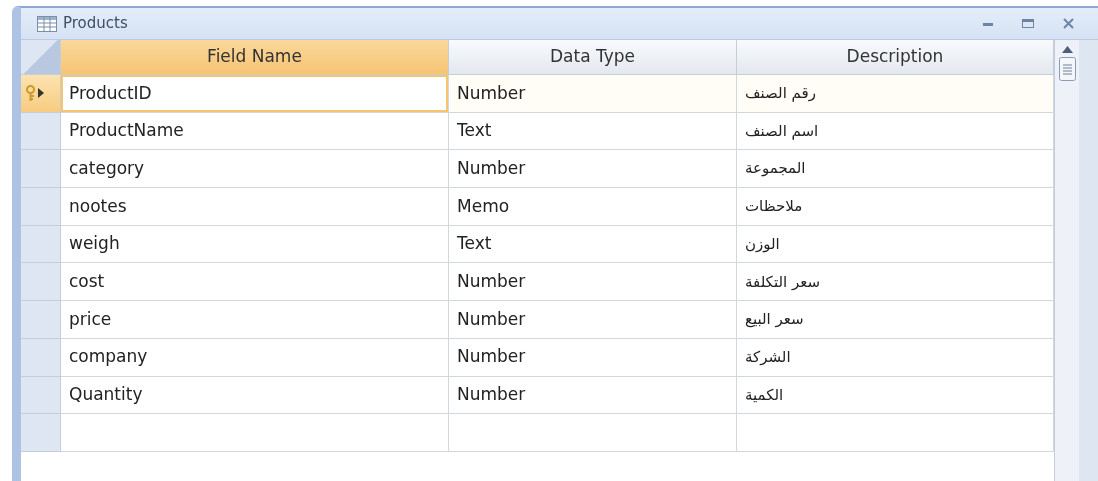  I want to click on scroll-thumb, so click(1067, 69).